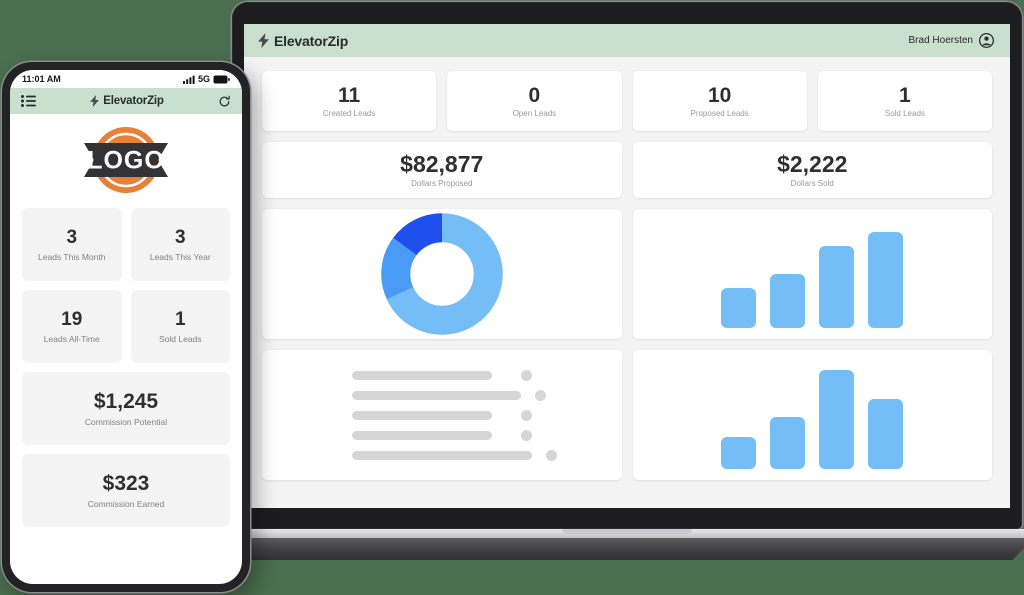 This screenshot has height=595, width=1024. I want to click on phone-card-leads-this-year: 3 Leads This Year, so click(180, 244).